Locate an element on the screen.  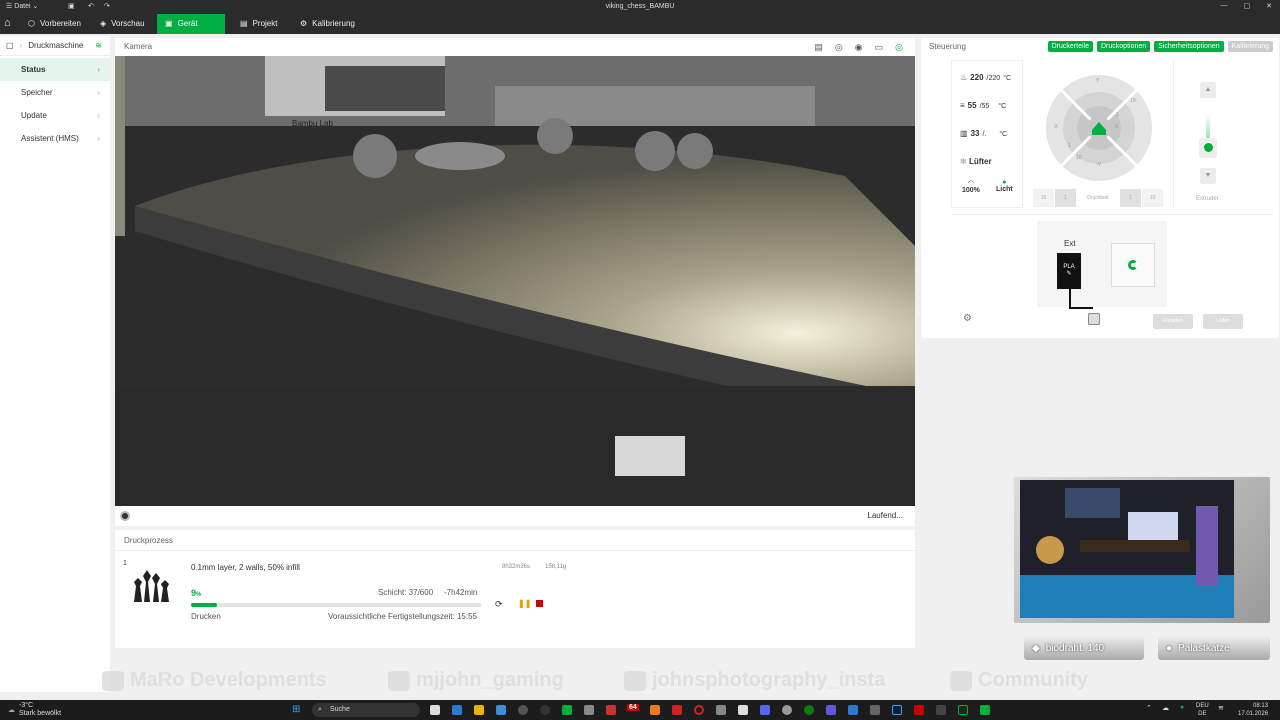
banner-item: johnsphotography_insta is located at coordinates (754, 680).